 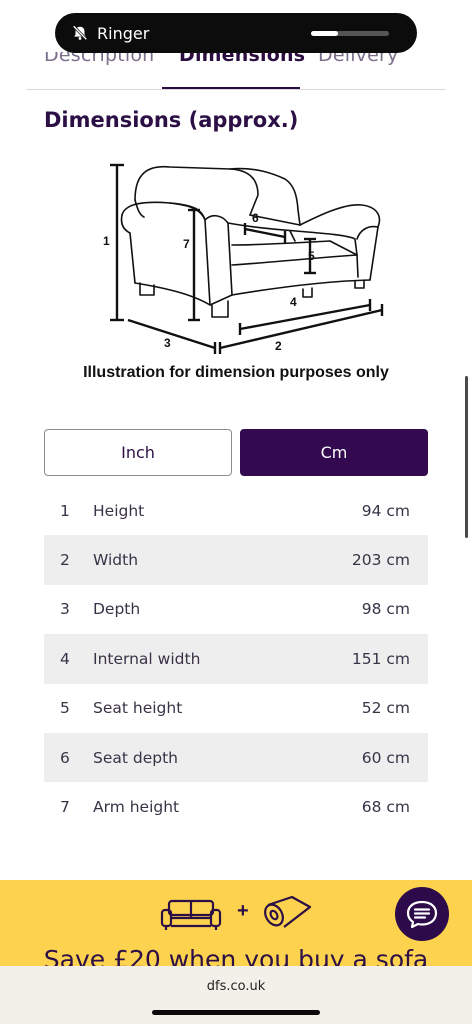 What do you see at coordinates (236, 372) in the screenshot?
I see `illustration-caption: Illustration for dimension purposes only` at bounding box center [236, 372].